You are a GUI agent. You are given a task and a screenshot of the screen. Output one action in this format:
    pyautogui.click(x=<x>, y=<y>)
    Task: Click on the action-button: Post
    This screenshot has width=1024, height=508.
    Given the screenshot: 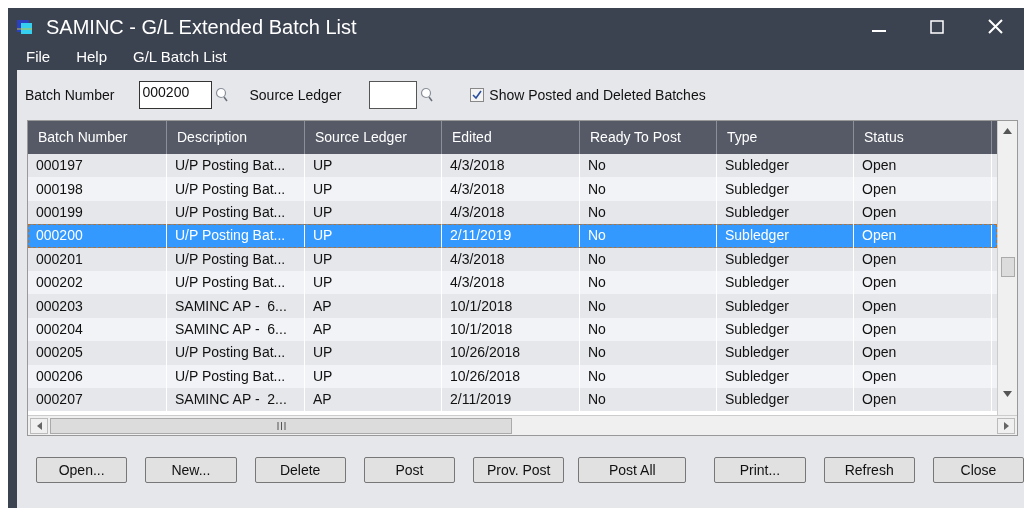 What is the action you would take?
    pyautogui.click(x=409, y=470)
    